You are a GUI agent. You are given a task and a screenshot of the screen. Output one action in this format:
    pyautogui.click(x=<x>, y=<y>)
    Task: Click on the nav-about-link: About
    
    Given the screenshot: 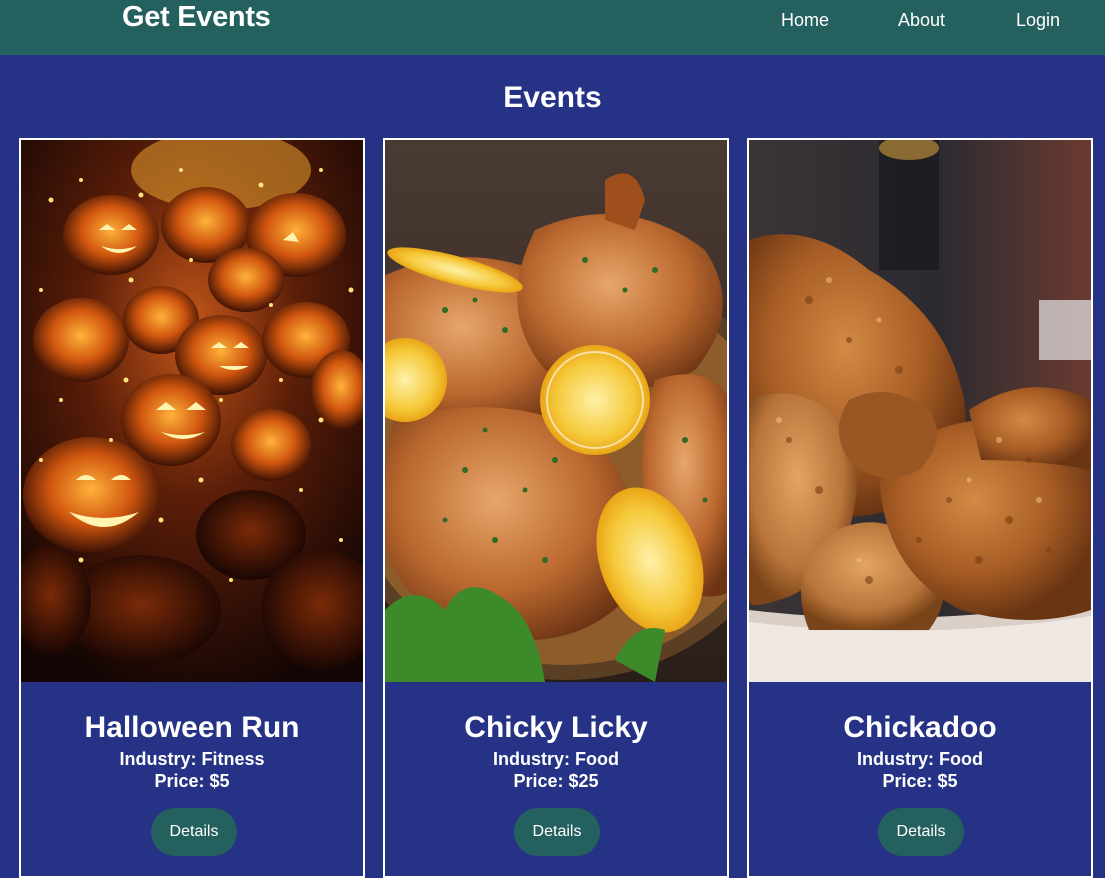 What is the action you would take?
    pyautogui.click(x=921, y=20)
    